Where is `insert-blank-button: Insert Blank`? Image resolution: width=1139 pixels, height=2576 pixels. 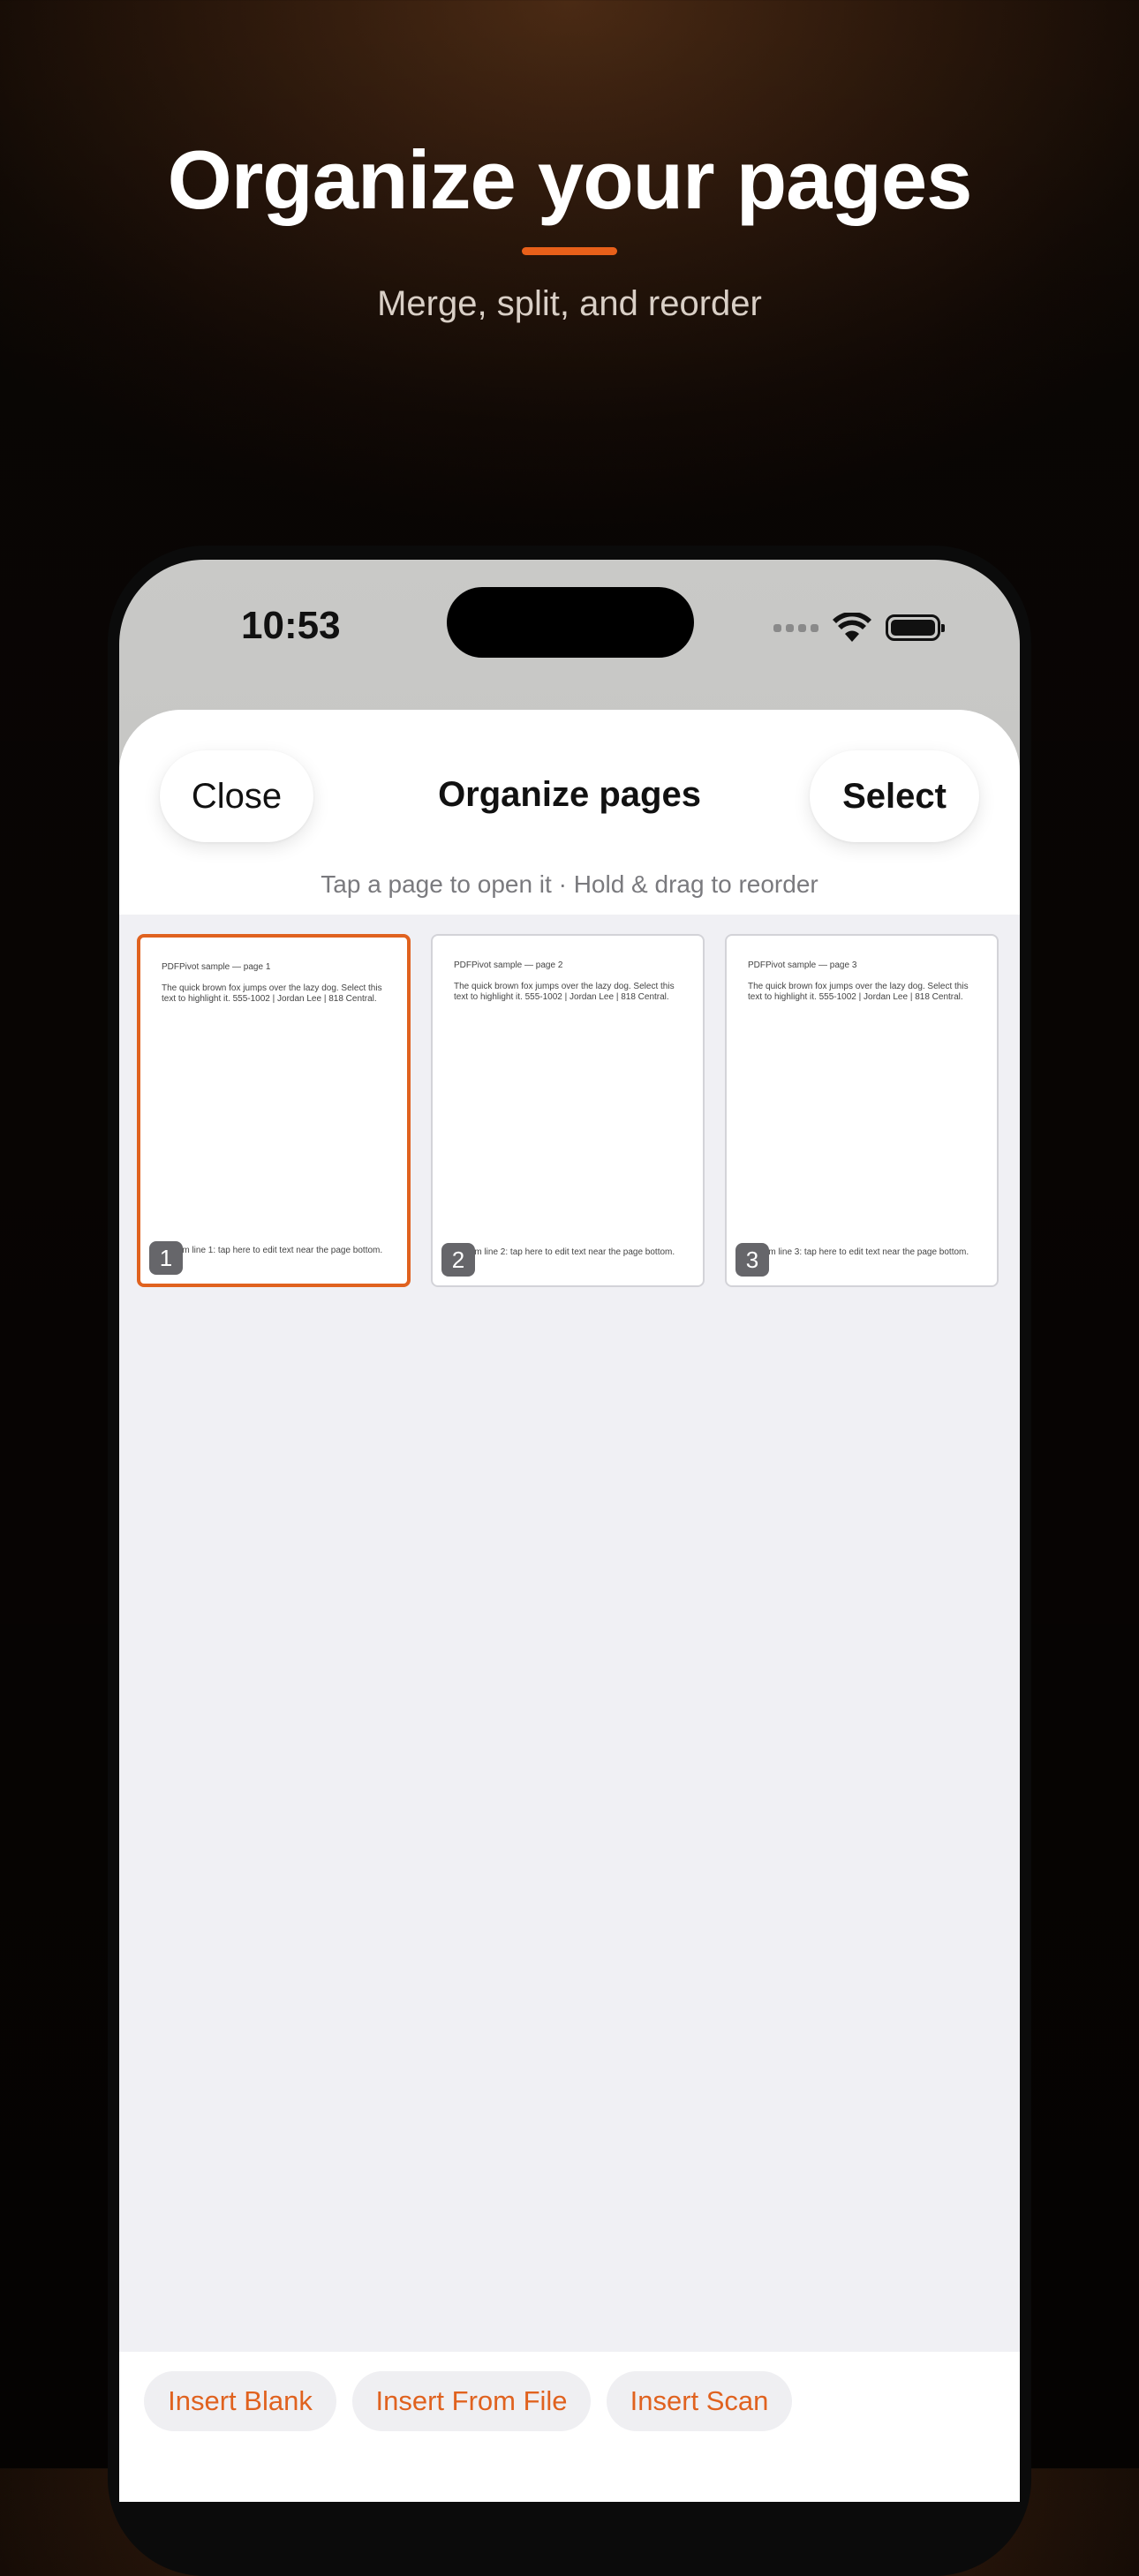
insert-blank-button: Insert Blank is located at coordinates (240, 2401).